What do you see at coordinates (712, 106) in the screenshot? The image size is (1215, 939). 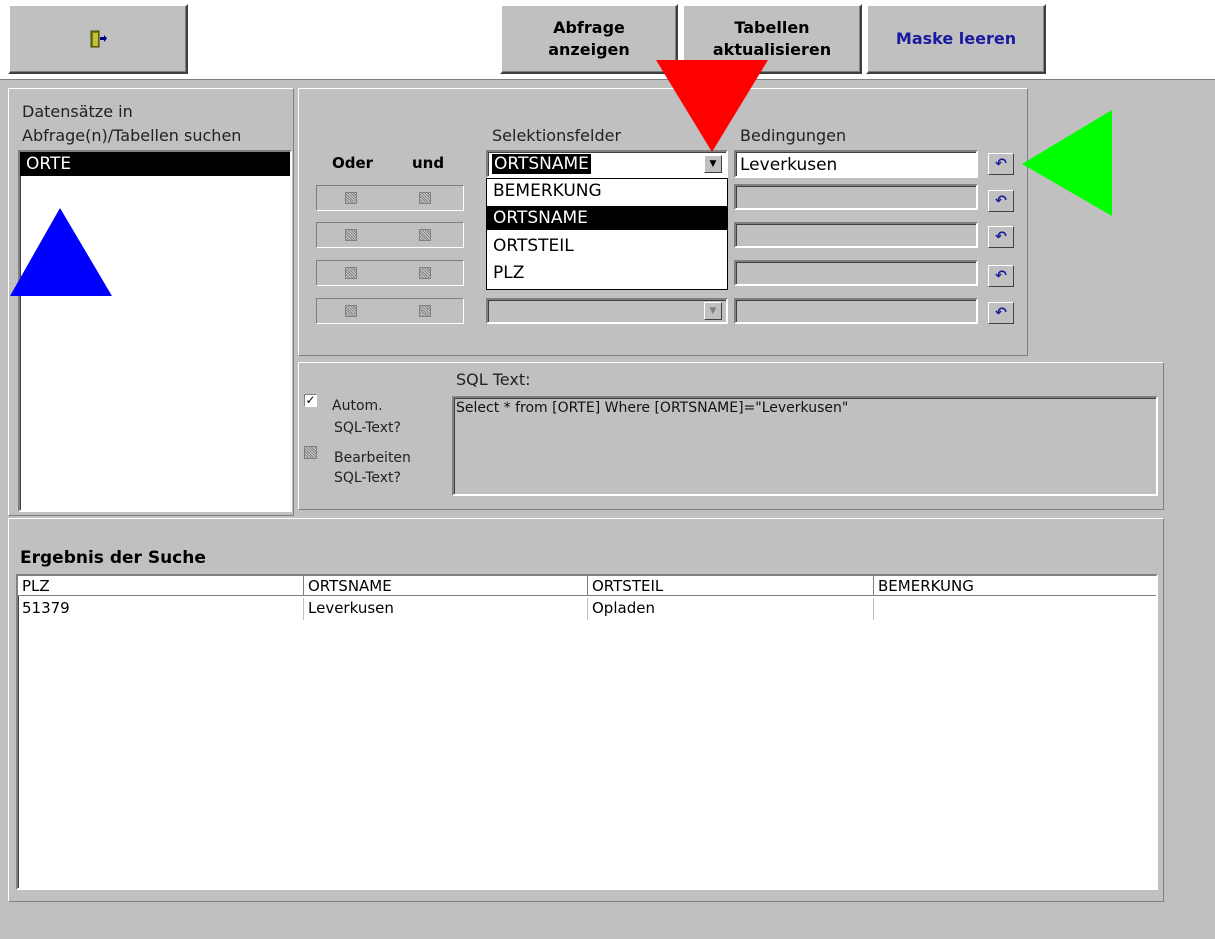 I see `red-arrow-icon` at bounding box center [712, 106].